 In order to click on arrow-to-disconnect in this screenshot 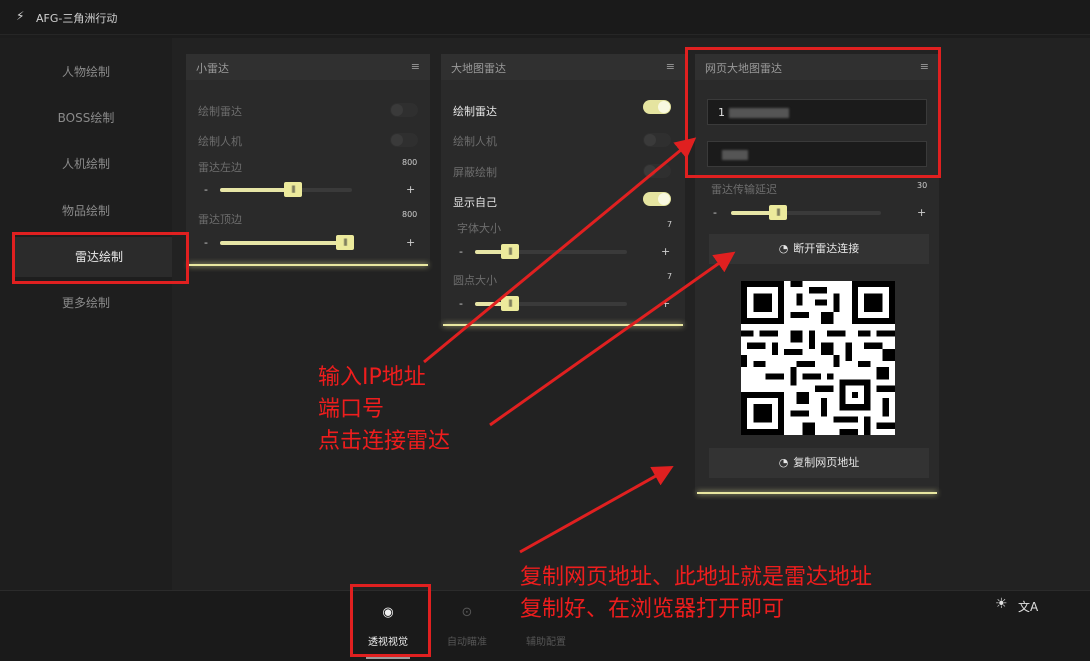, I will do `click(612, 339)`.